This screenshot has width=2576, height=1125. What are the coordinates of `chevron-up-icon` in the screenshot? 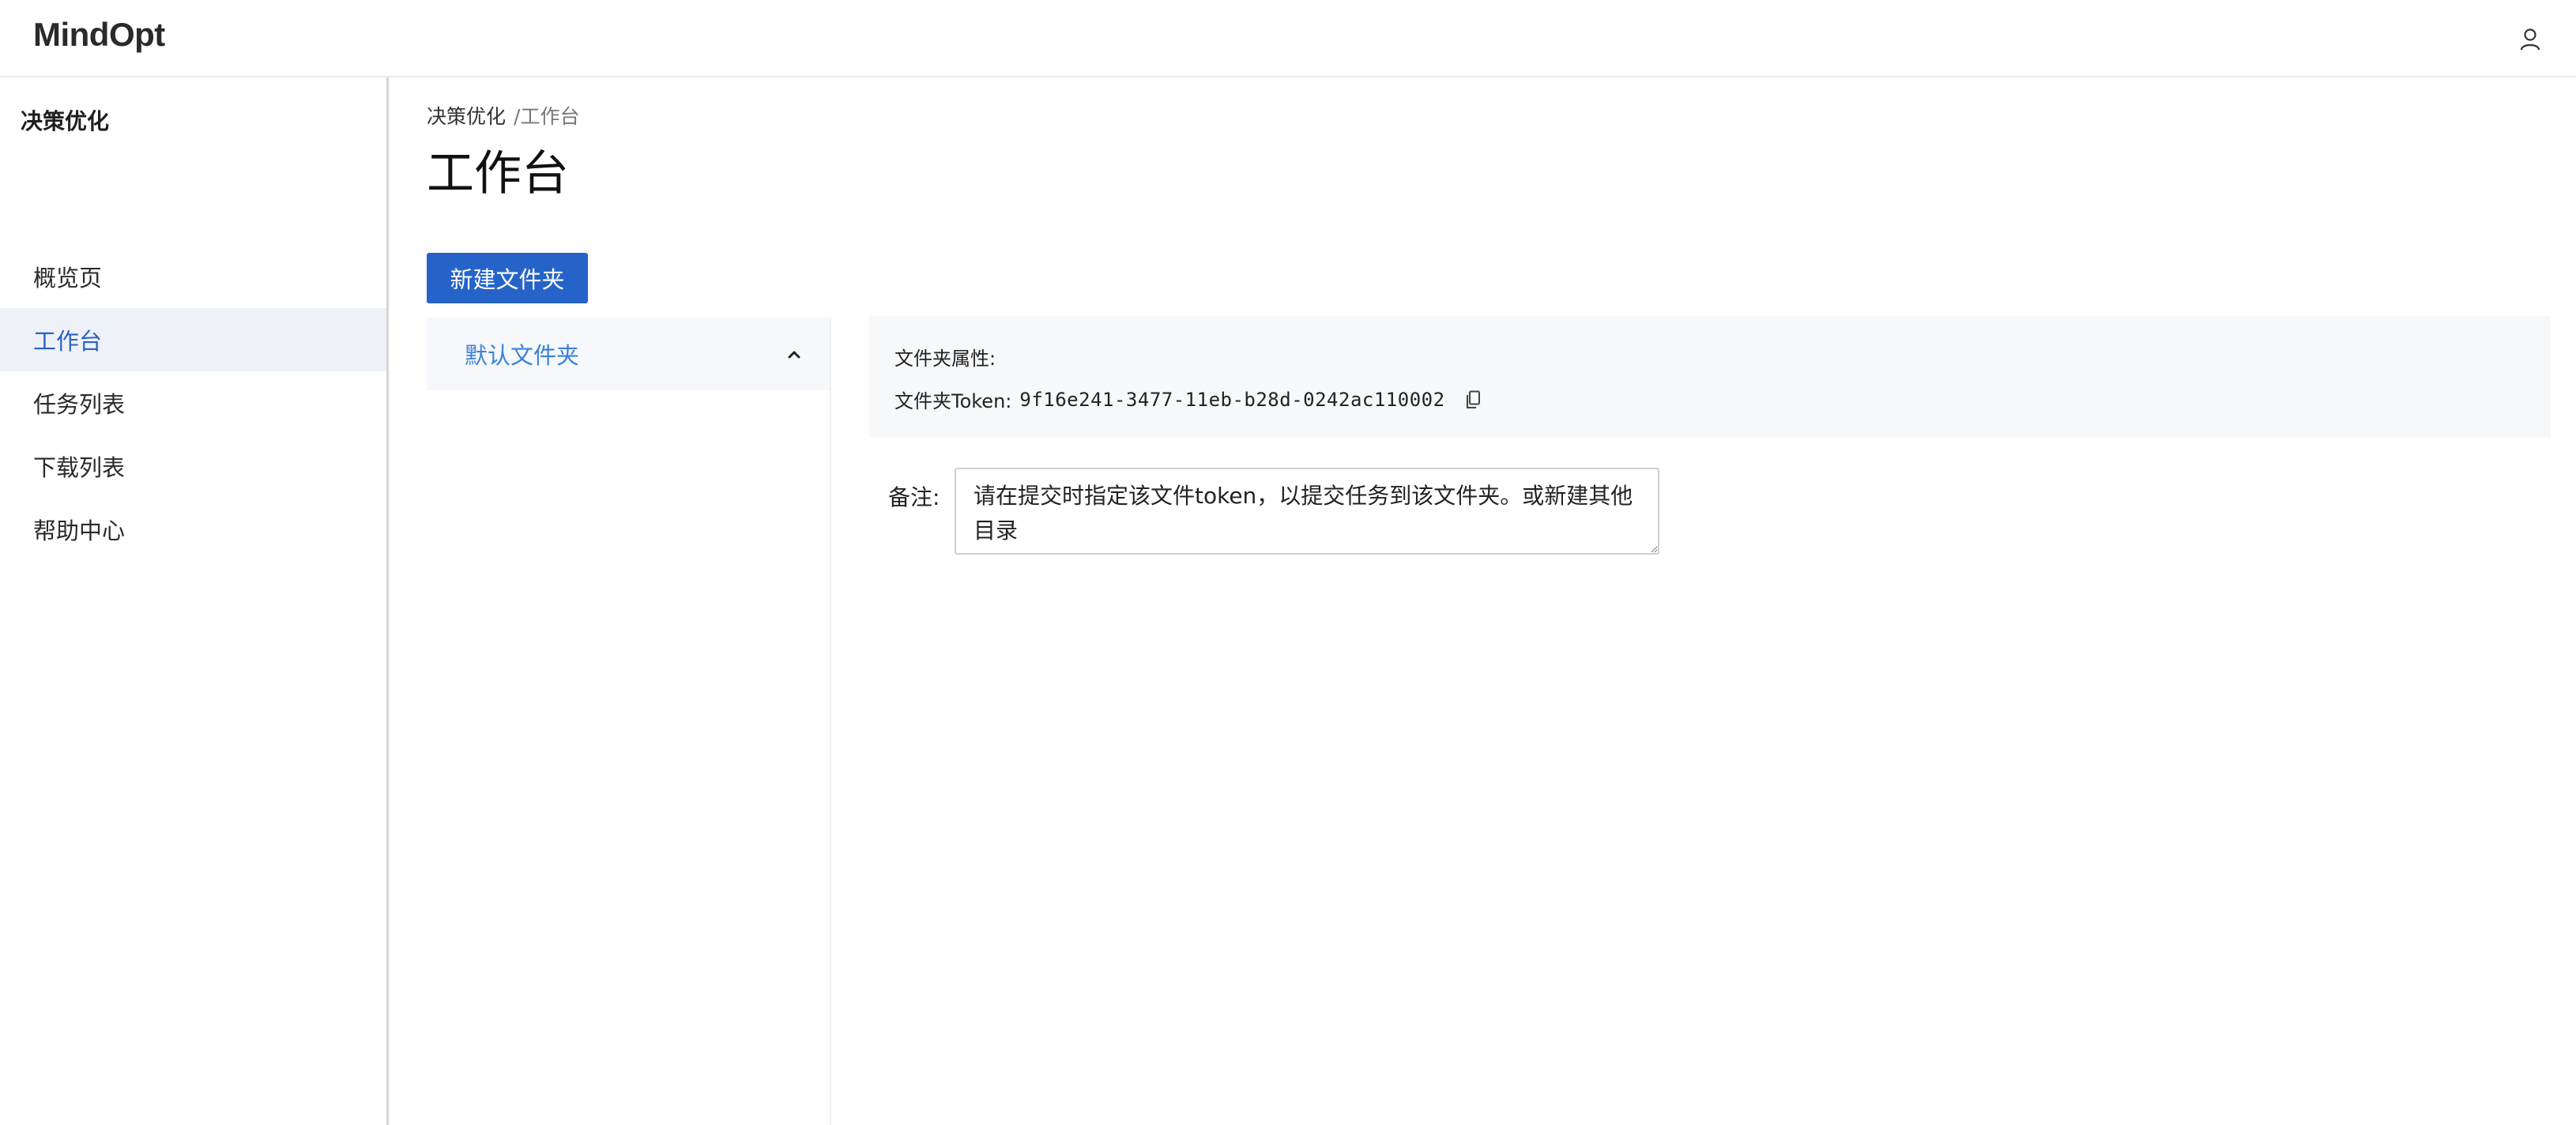 It's located at (794, 354).